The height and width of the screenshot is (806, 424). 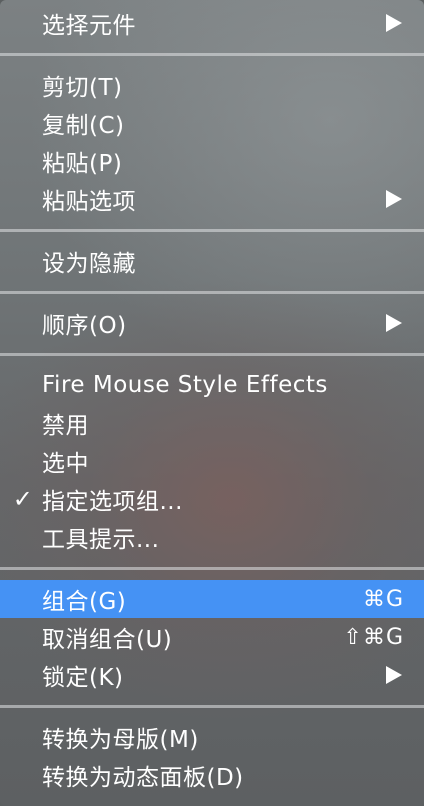 I want to click on menu-item-转换为母版: 转换为母版(M), so click(x=212, y=737).